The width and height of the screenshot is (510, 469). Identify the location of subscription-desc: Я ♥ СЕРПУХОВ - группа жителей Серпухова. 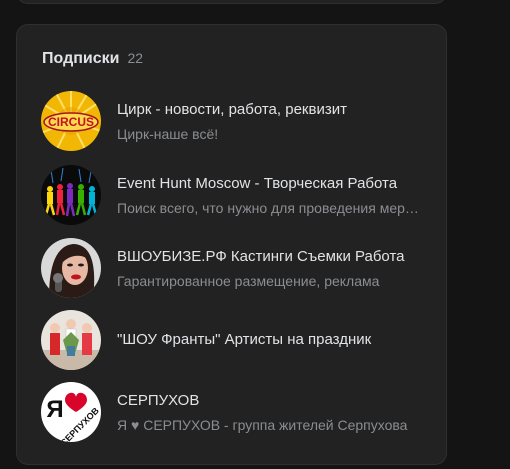
(262, 424).